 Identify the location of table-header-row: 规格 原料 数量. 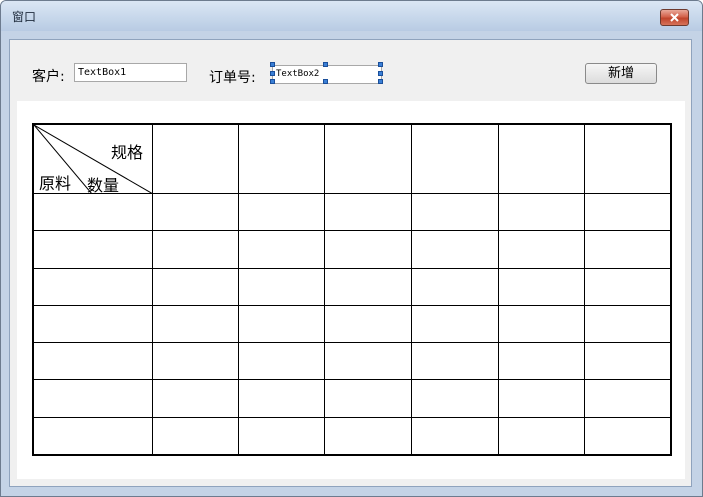
(352, 159).